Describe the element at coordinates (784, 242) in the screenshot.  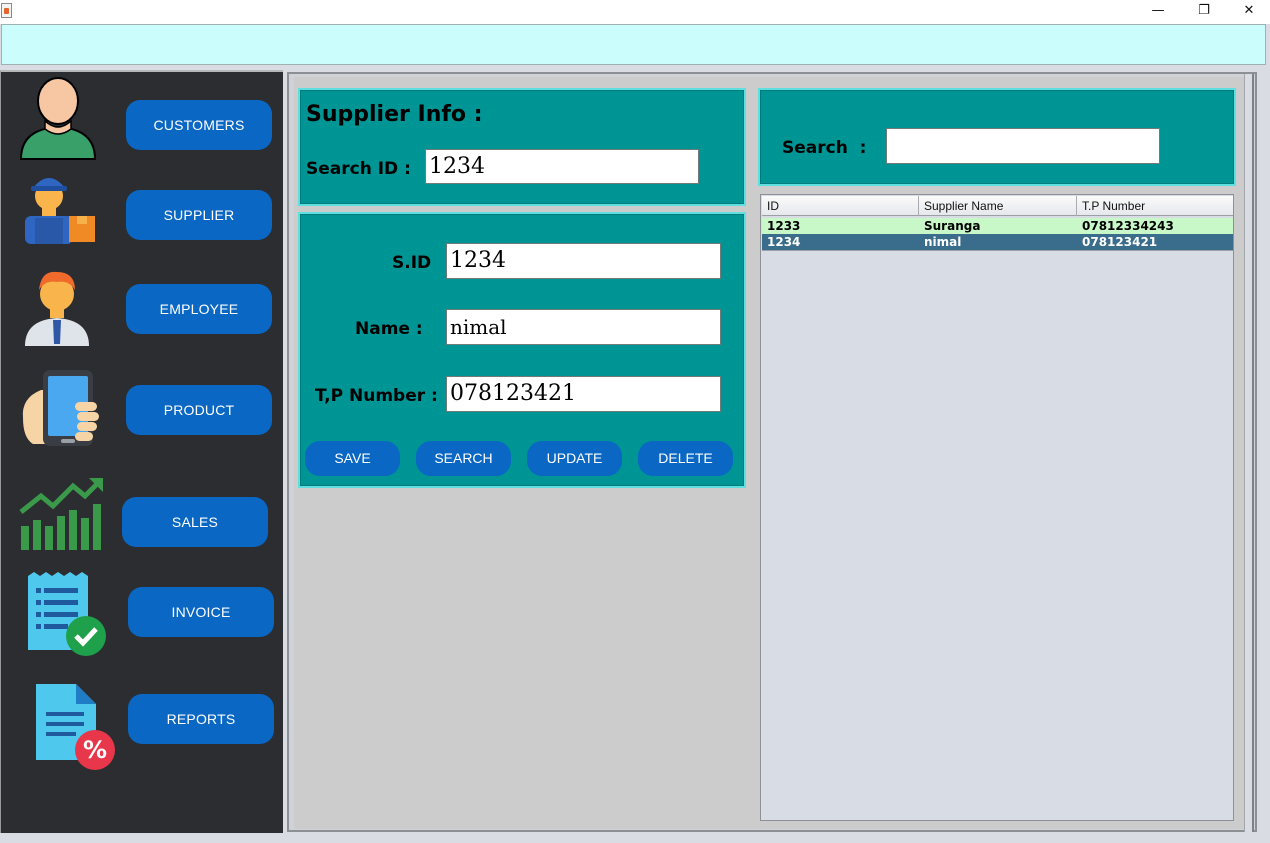
I see `cell-id: 1234` at that location.